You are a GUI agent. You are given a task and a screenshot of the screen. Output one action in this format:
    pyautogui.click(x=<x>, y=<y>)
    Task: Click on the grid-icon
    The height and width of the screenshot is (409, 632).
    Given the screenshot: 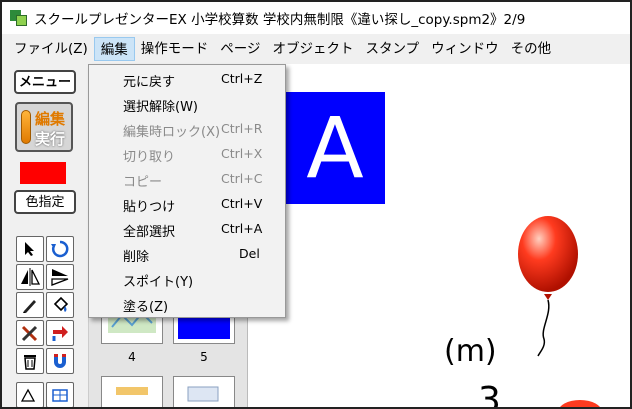 What is the action you would take?
    pyautogui.click(x=60, y=394)
    